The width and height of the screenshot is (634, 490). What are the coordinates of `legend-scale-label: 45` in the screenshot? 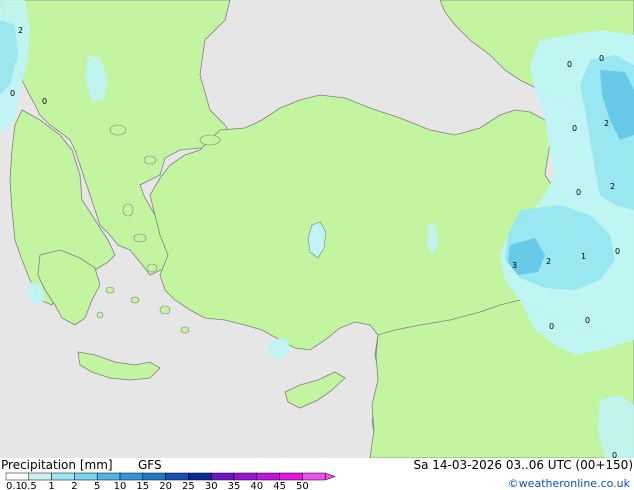 It's located at (279, 485).